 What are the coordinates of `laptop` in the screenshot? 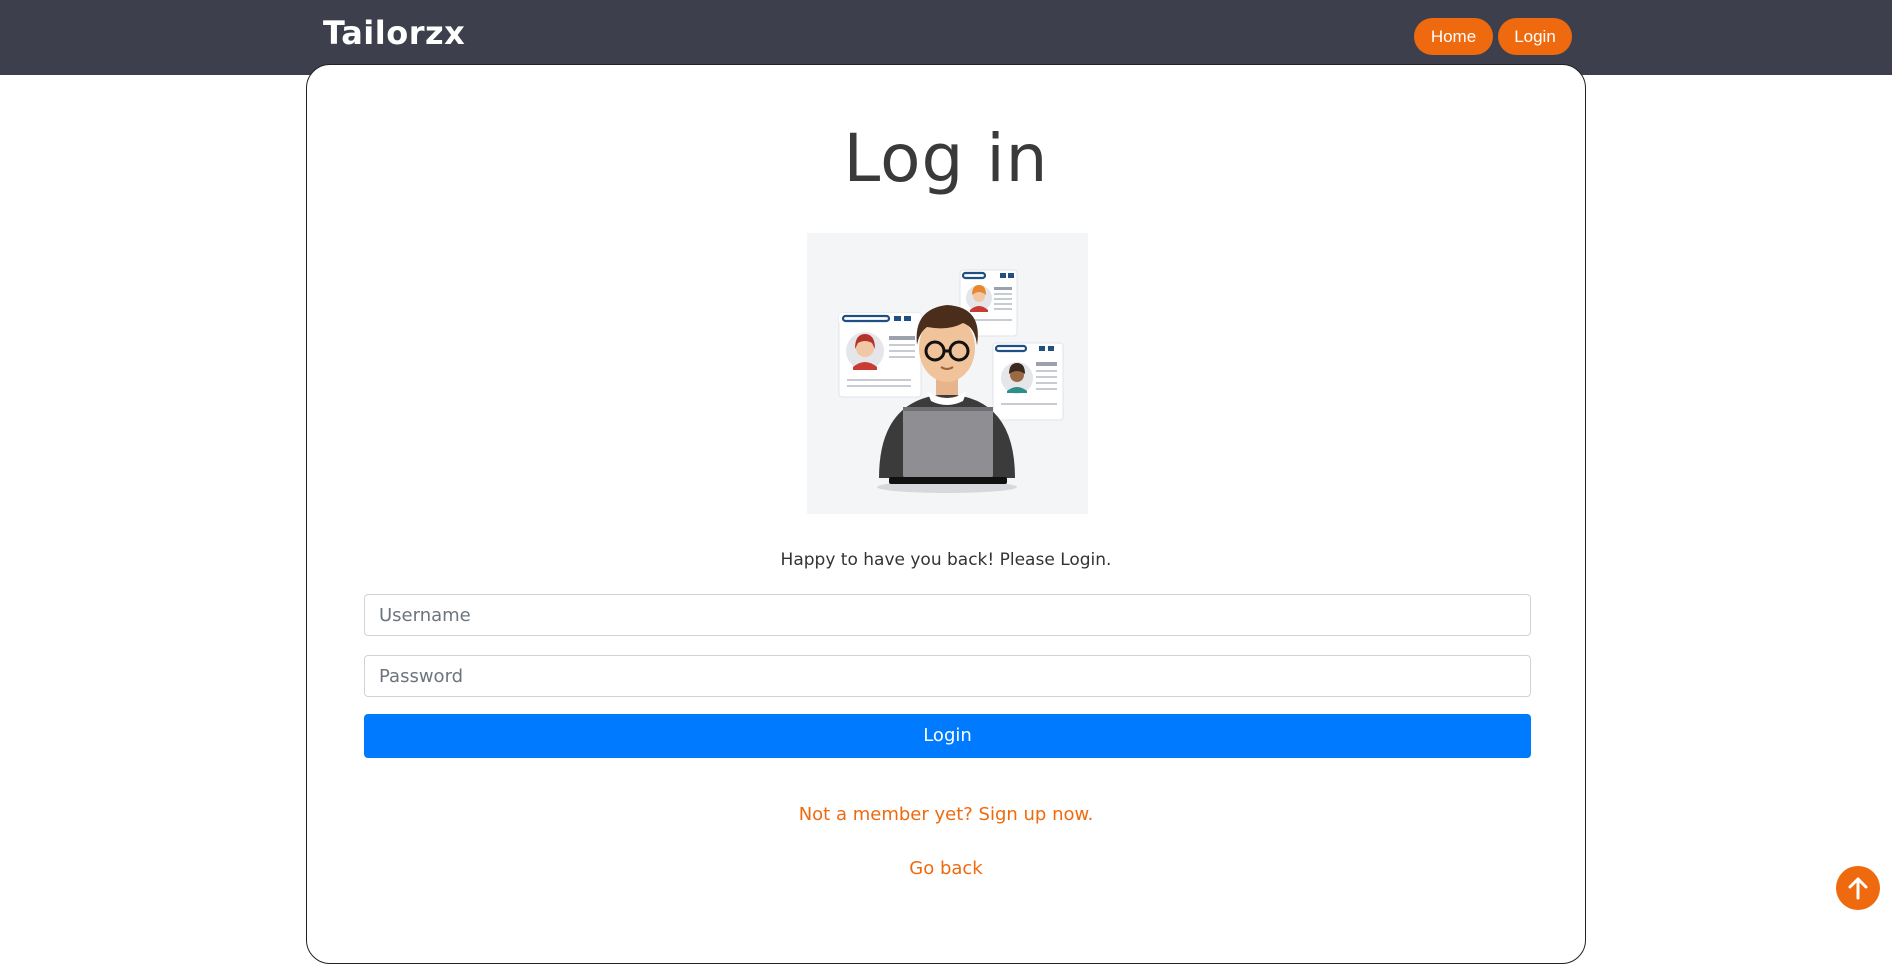 It's located at (948, 445).